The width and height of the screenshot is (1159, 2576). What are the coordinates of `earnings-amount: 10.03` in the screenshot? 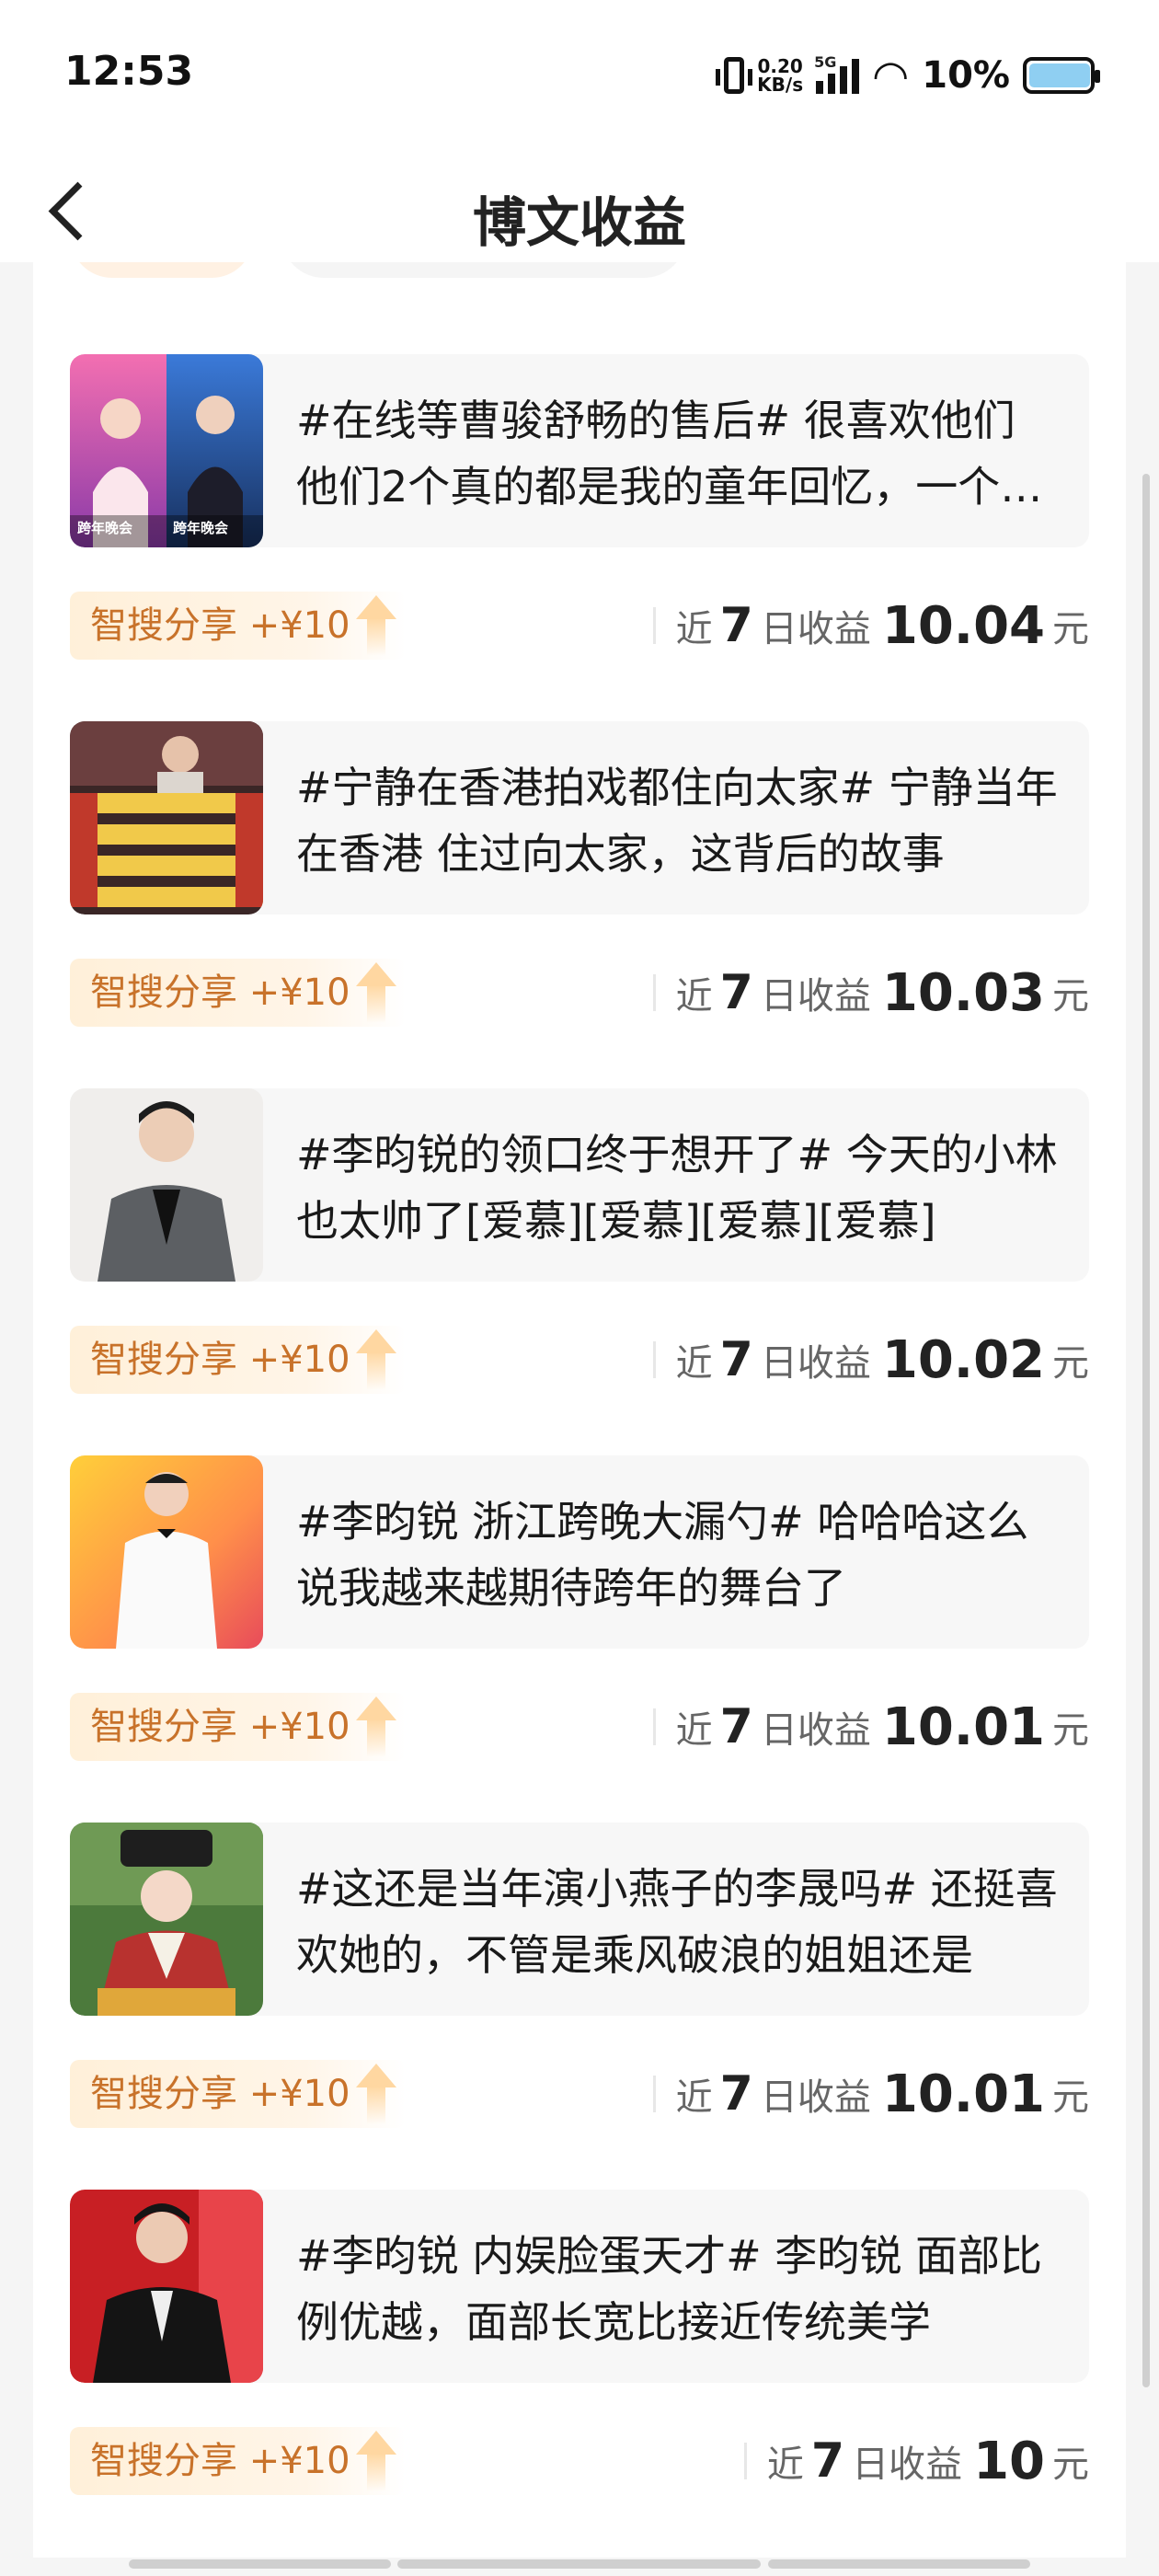 It's located at (963, 993).